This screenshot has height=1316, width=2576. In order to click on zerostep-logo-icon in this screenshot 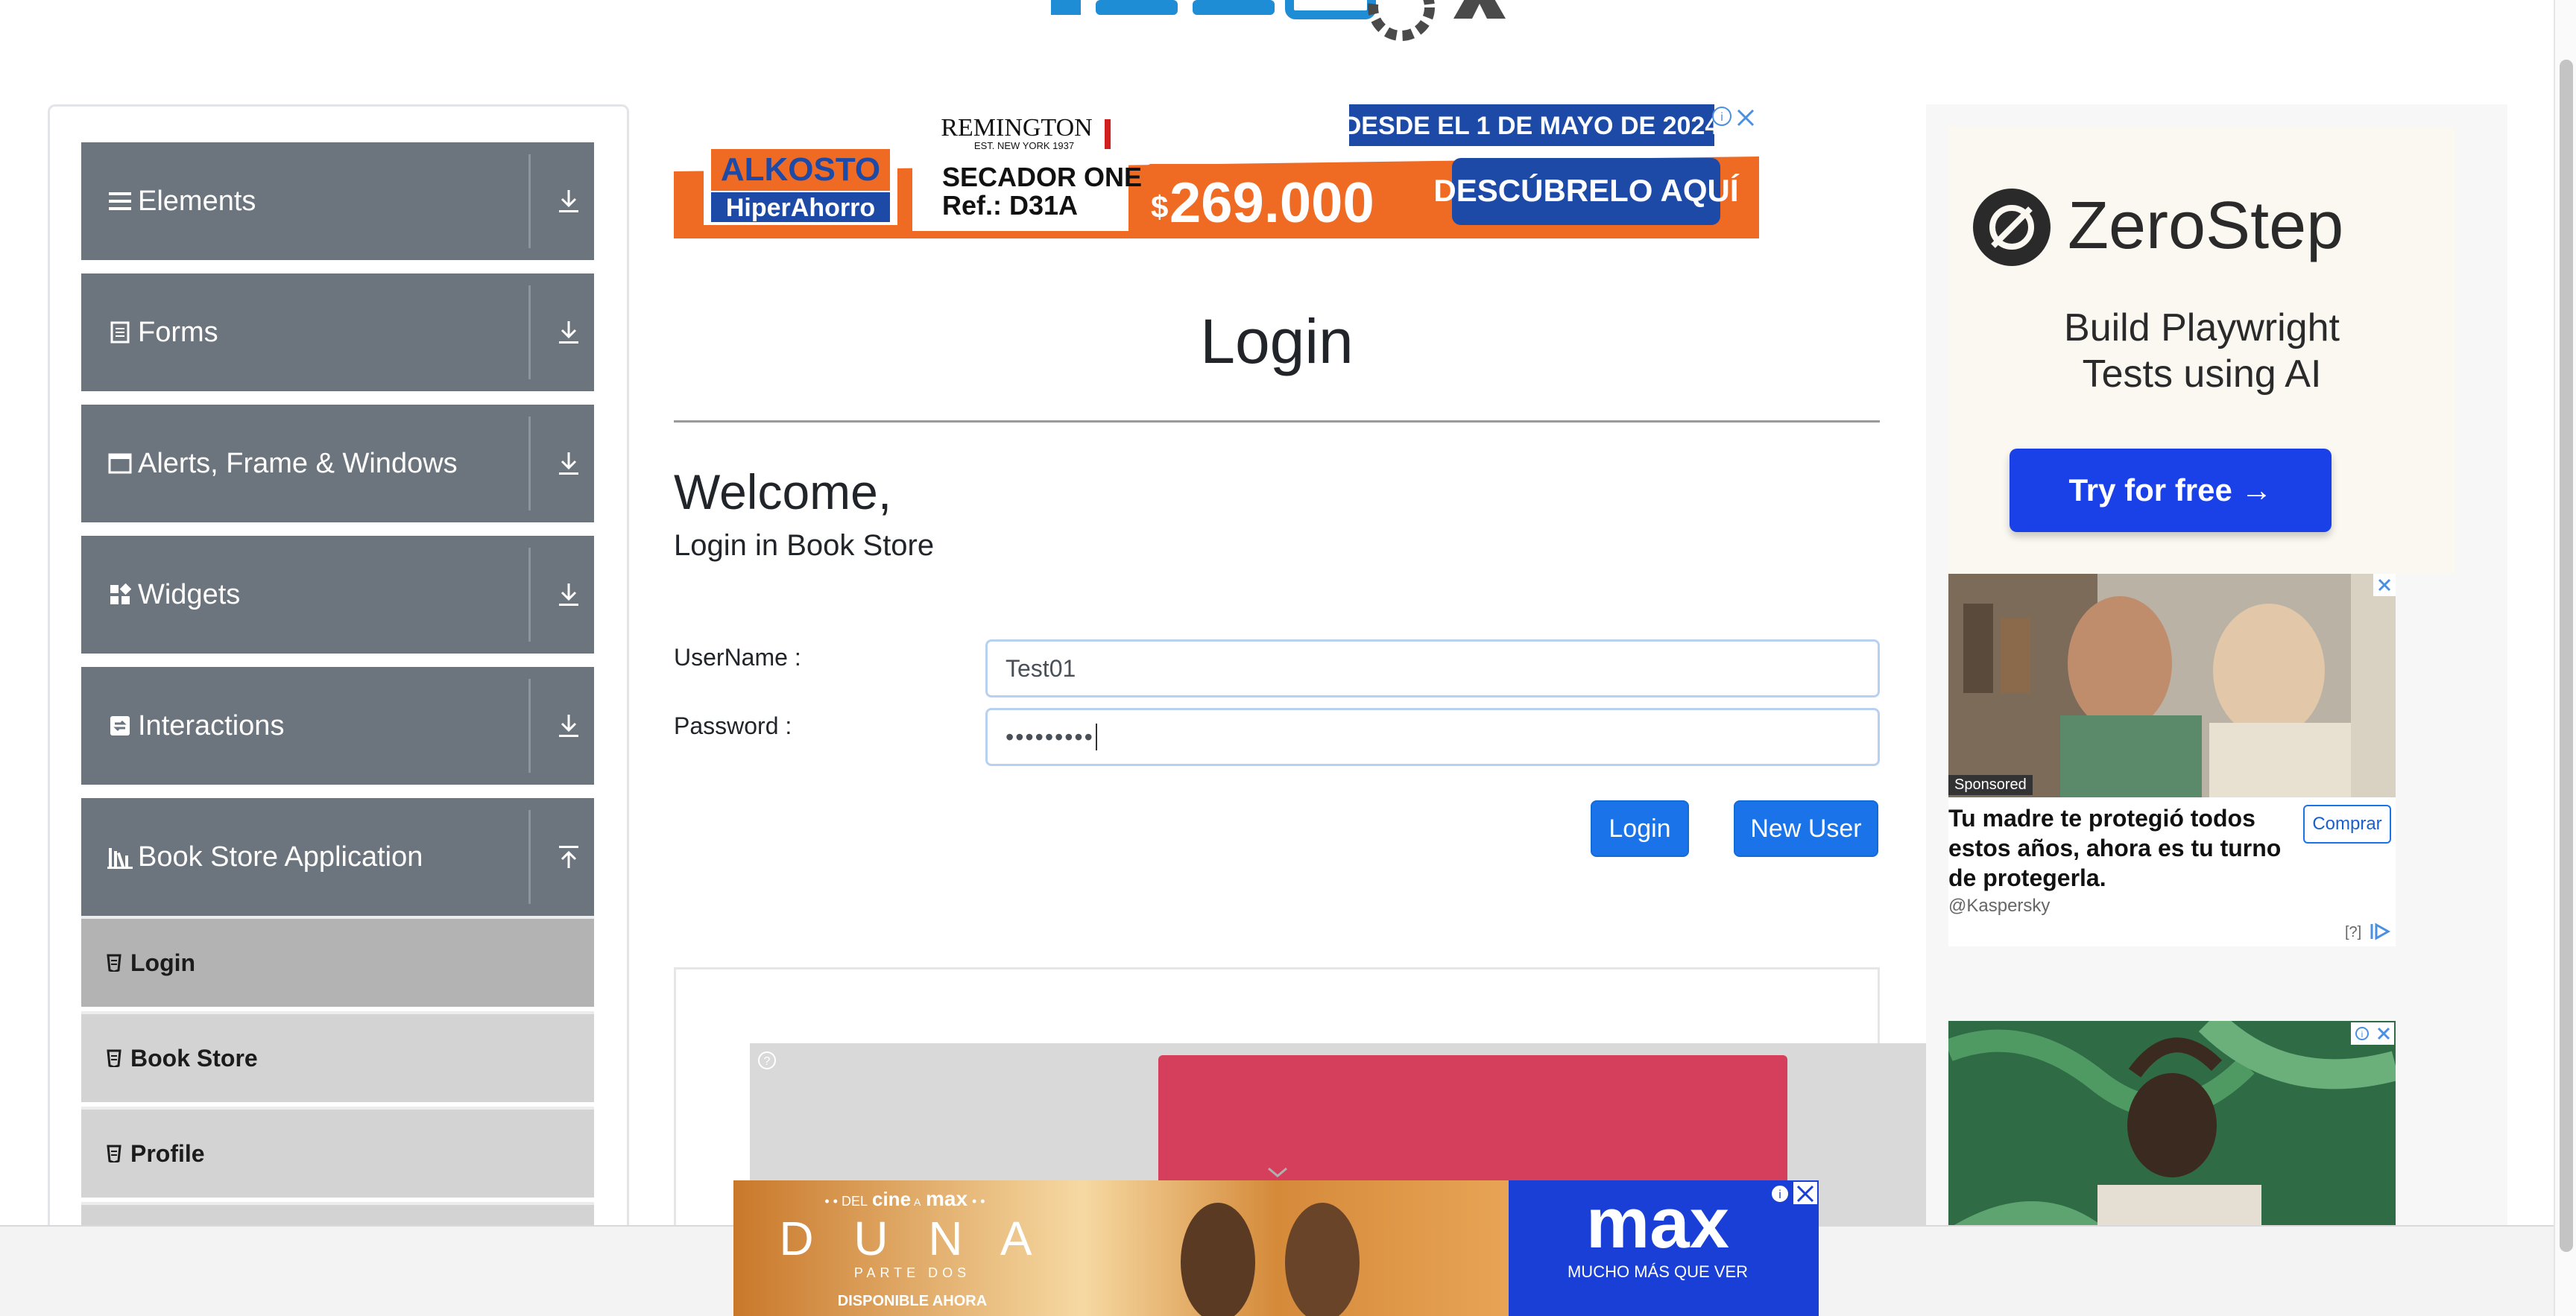, I will do `click(2012, 228)`.